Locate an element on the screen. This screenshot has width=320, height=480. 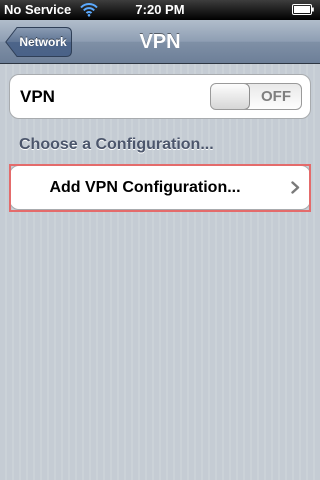
page-title: VPN is located at coordinates (160, 42).